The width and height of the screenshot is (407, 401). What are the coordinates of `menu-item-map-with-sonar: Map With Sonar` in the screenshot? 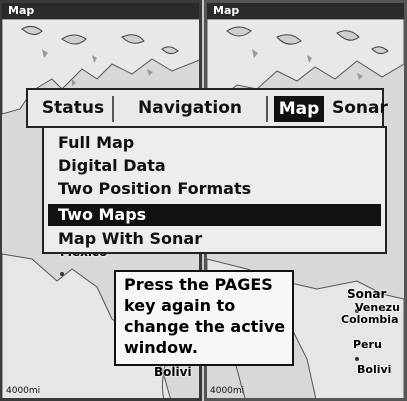 It's located at (214, 239).